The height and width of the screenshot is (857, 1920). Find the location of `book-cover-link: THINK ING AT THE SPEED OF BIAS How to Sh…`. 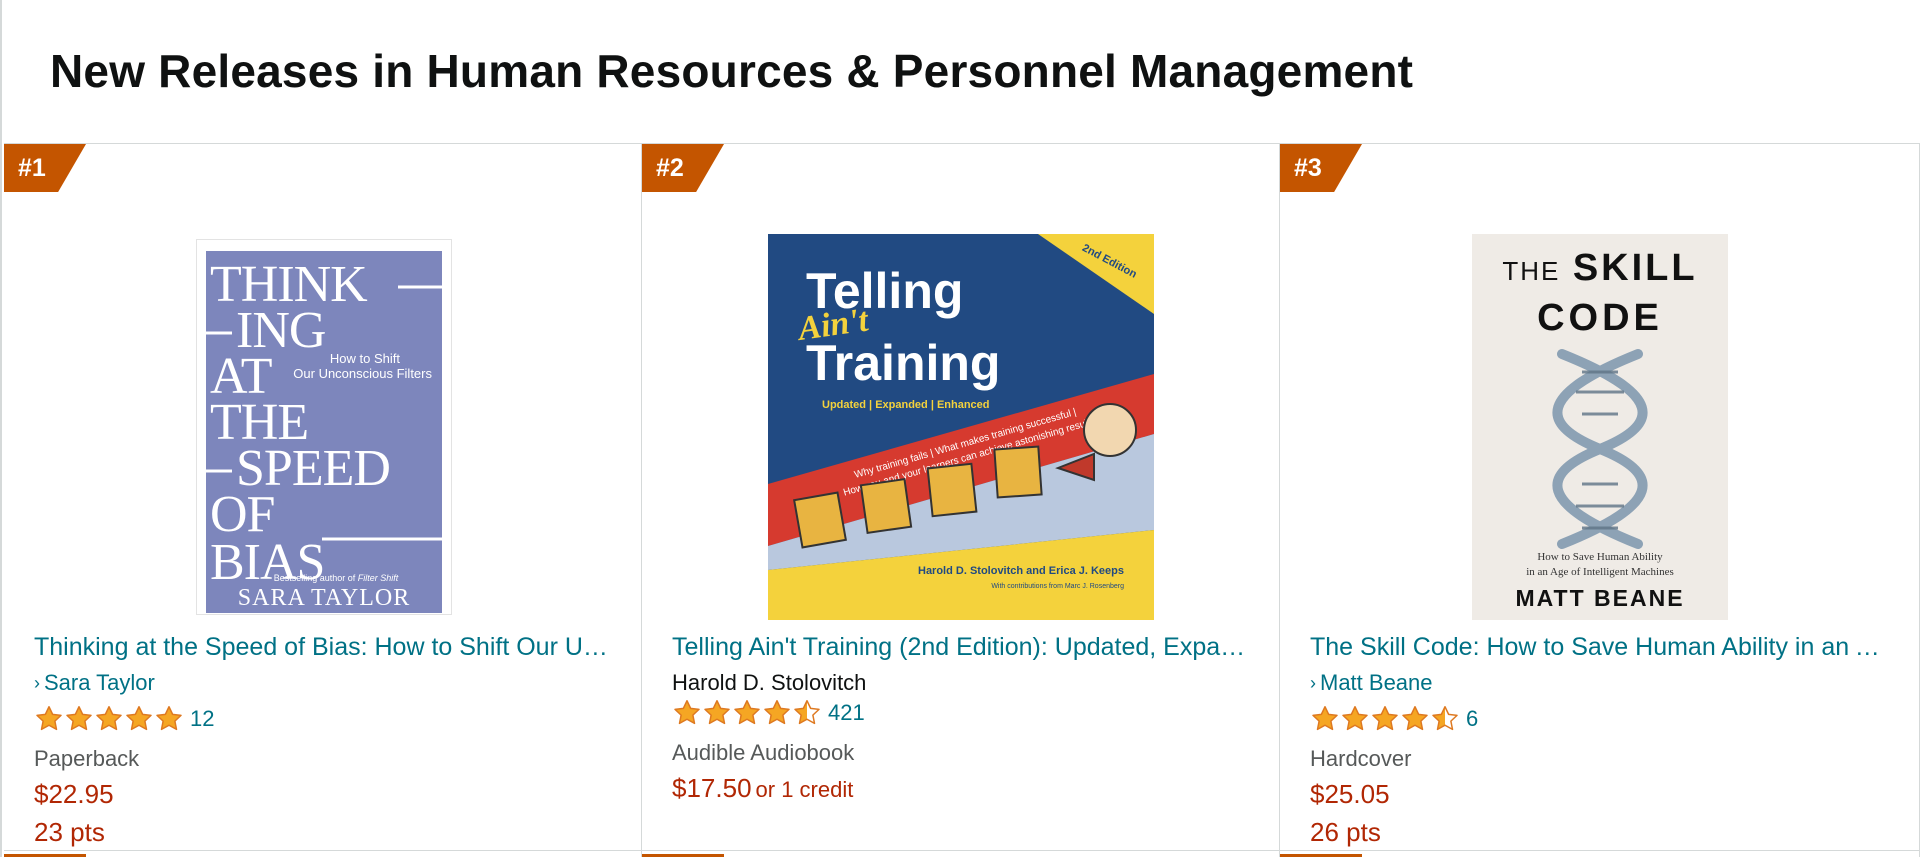

book-cover-link: THINK ING AT THE SPEED OF BIAS How to Sh… is located at coordinates (324, 427).